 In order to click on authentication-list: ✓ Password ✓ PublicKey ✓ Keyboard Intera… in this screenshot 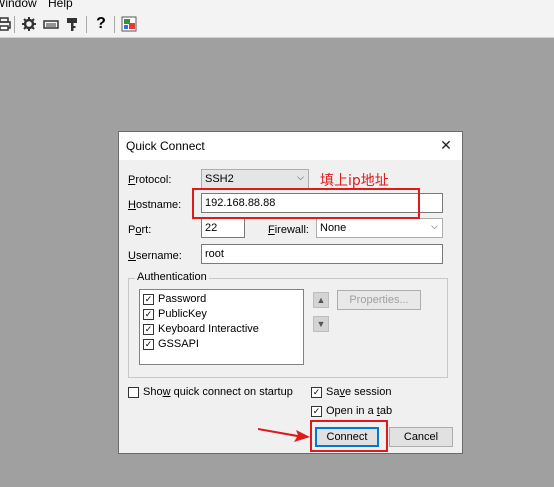, I will do `click(221, 327)`.